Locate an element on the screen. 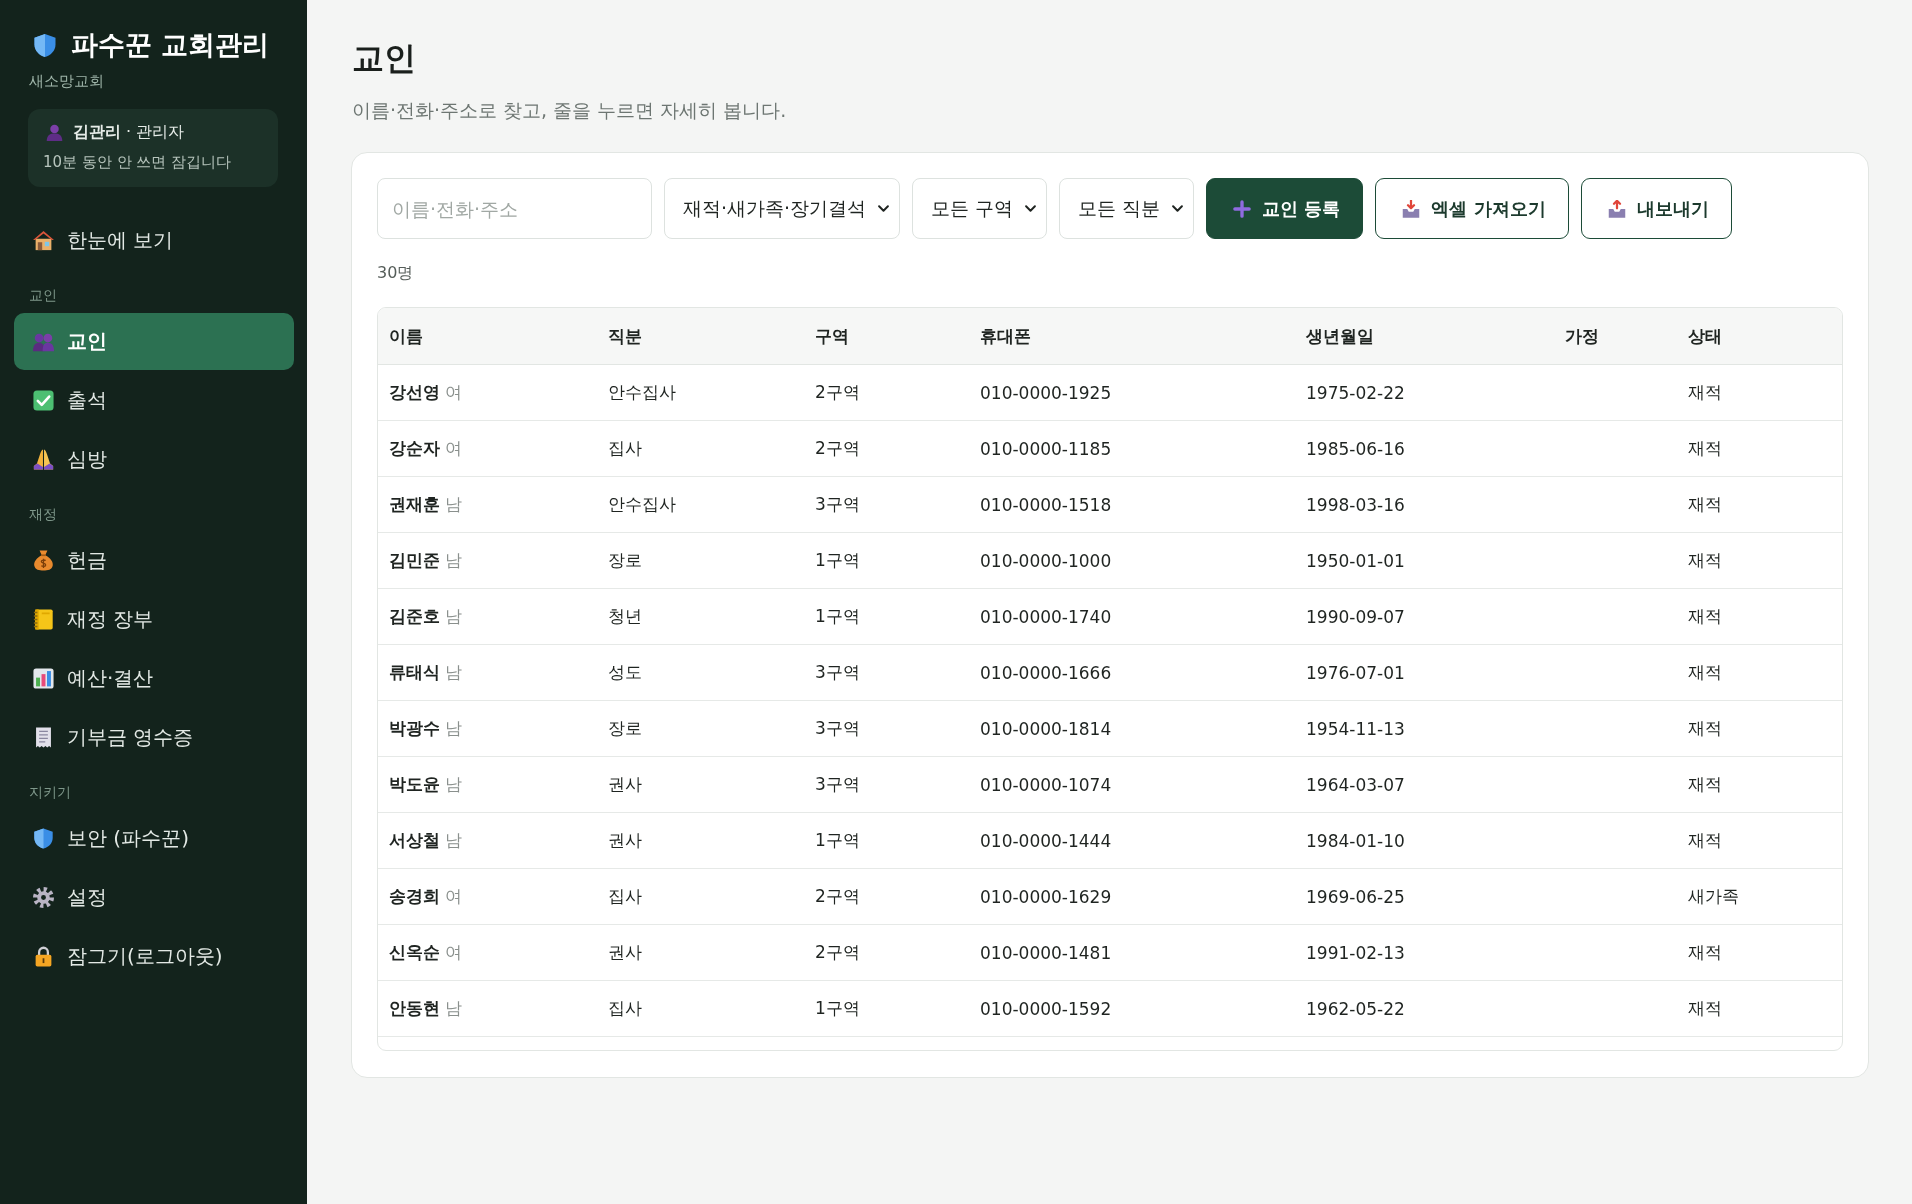  status-filter: 재적·새가족·장기결석 is located at coordinates (782, 208).